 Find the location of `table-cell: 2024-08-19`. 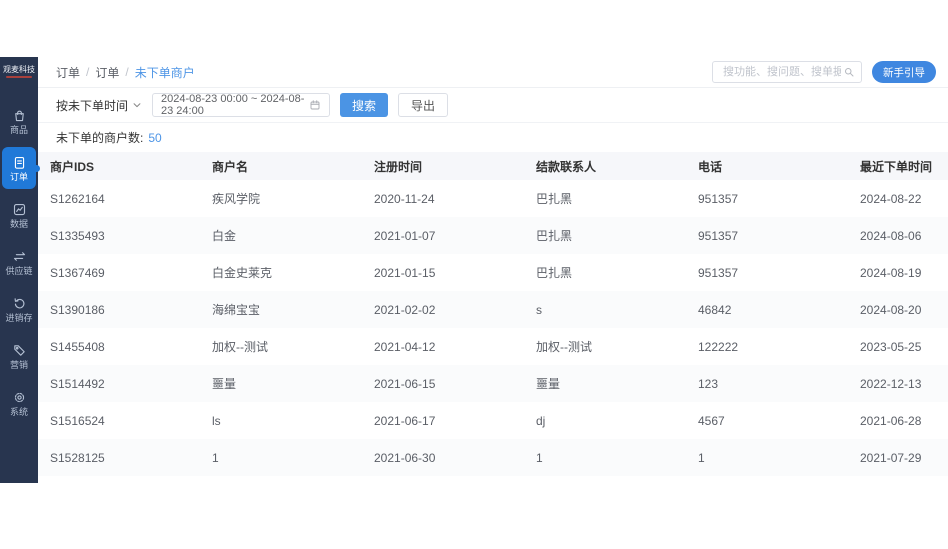

table-cell: 2024-08-19 is located at coordinates (891, 272).